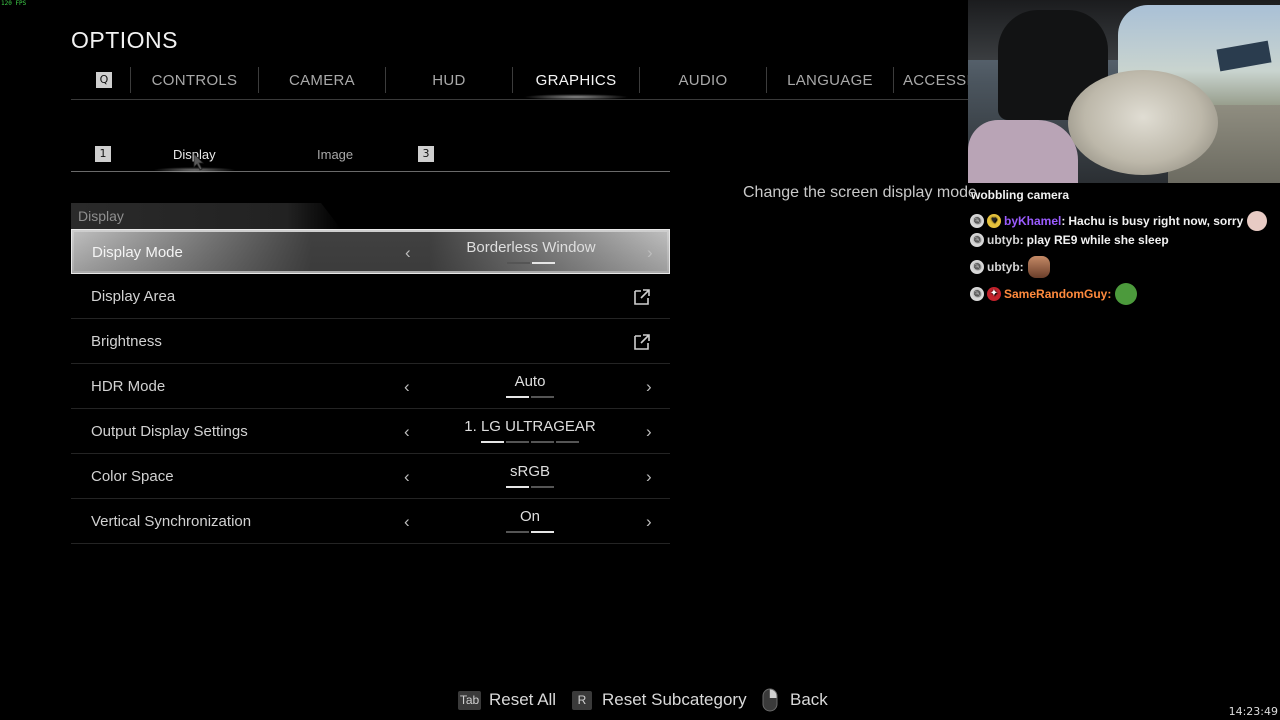  Describe the element at coordinates (370, 296) in the screenshot. I see `setting-display-area: Display Area` at that location.